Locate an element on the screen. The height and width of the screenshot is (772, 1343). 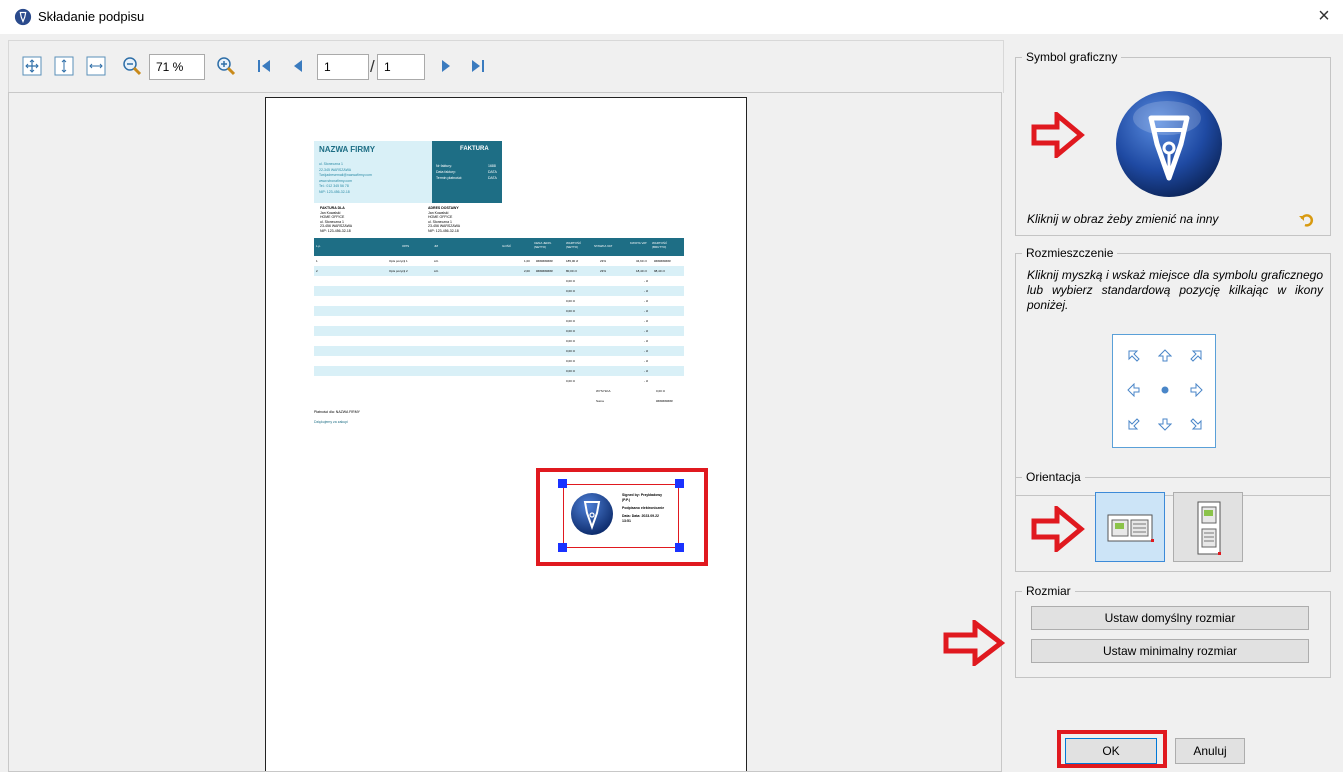
zoom-input: 71 % is located at coordinates (177, 67).